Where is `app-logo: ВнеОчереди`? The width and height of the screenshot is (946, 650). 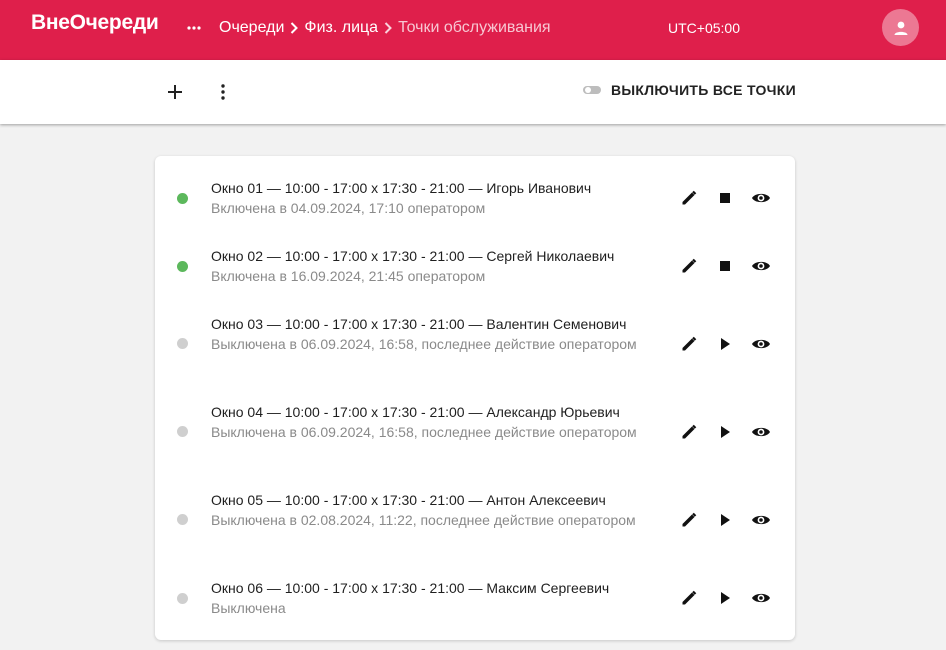
app-logo: ВнеОчереди is located at coordinates (95, 23).